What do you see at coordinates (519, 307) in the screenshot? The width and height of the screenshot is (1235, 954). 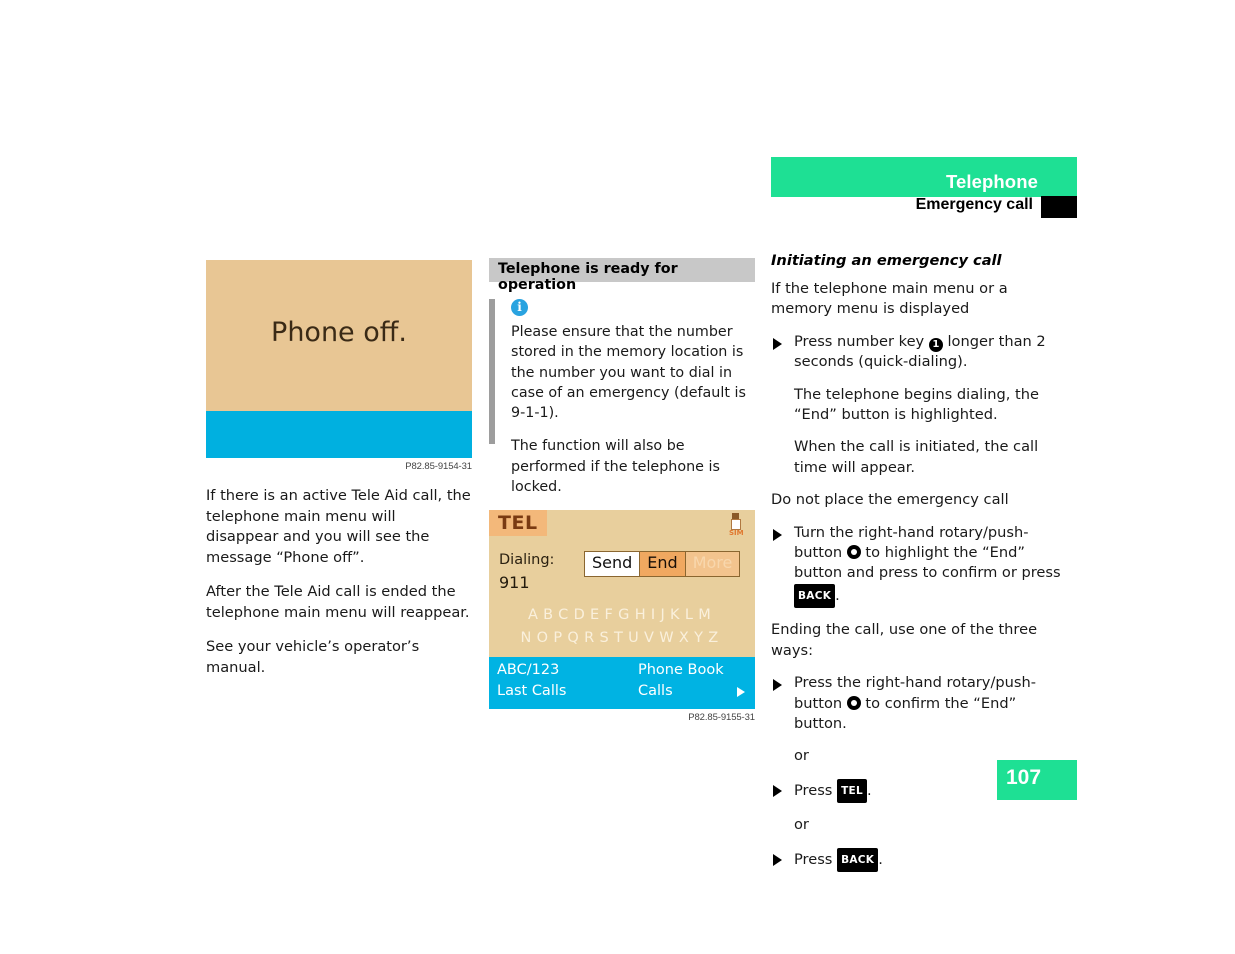 I see `info-icon: i` at bounding box center [519, 307].